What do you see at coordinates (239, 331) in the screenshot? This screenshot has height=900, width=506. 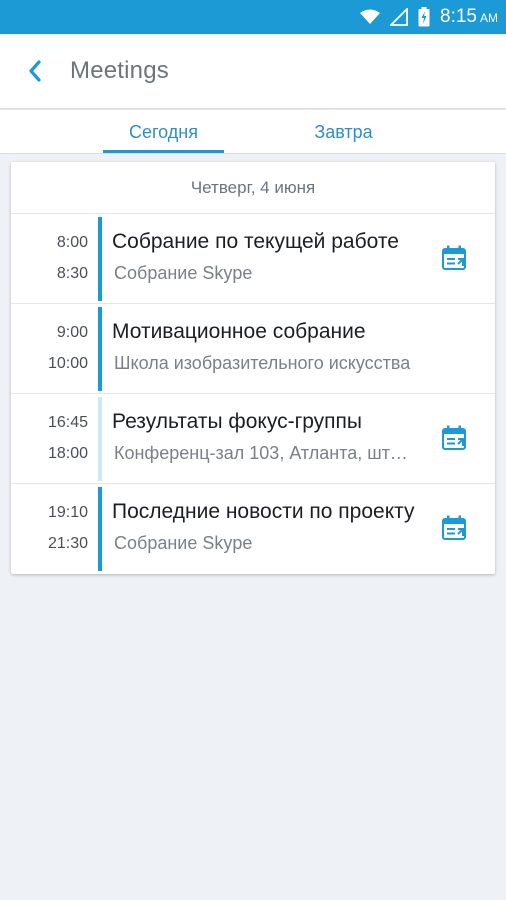 I see `meeting-title: Мотивационное собрание` at bounding box center [239, 331].